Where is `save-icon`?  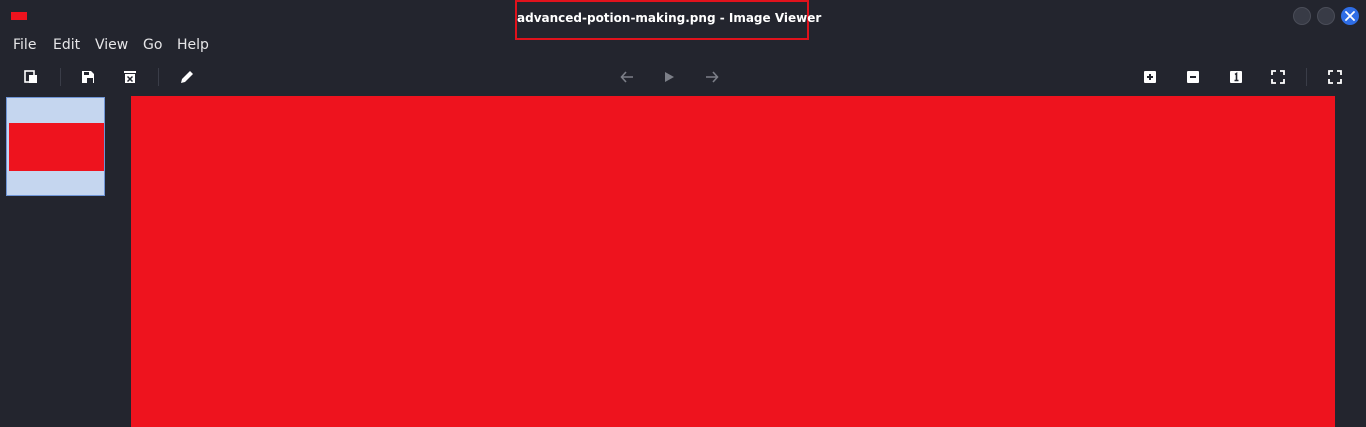 save-icon is located at coordinates (88, 77).